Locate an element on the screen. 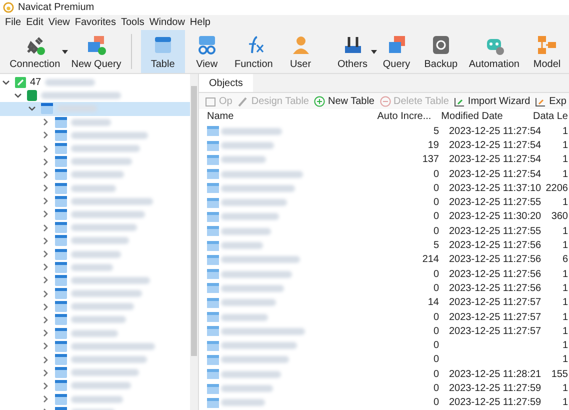  toolbar-button: Automation is located at coordinates (494, 51).